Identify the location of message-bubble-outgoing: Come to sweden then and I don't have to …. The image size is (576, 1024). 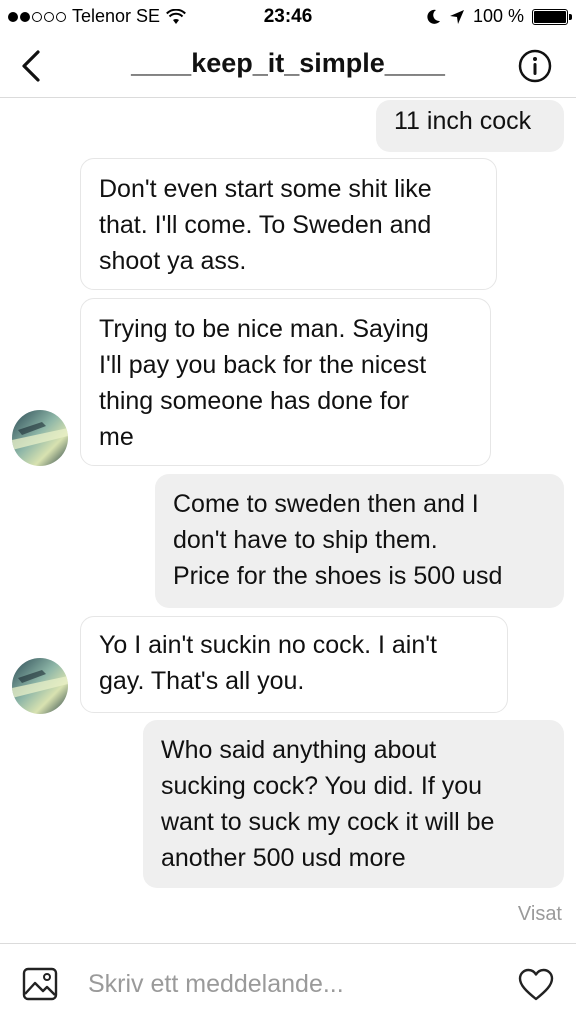
(359, 541).